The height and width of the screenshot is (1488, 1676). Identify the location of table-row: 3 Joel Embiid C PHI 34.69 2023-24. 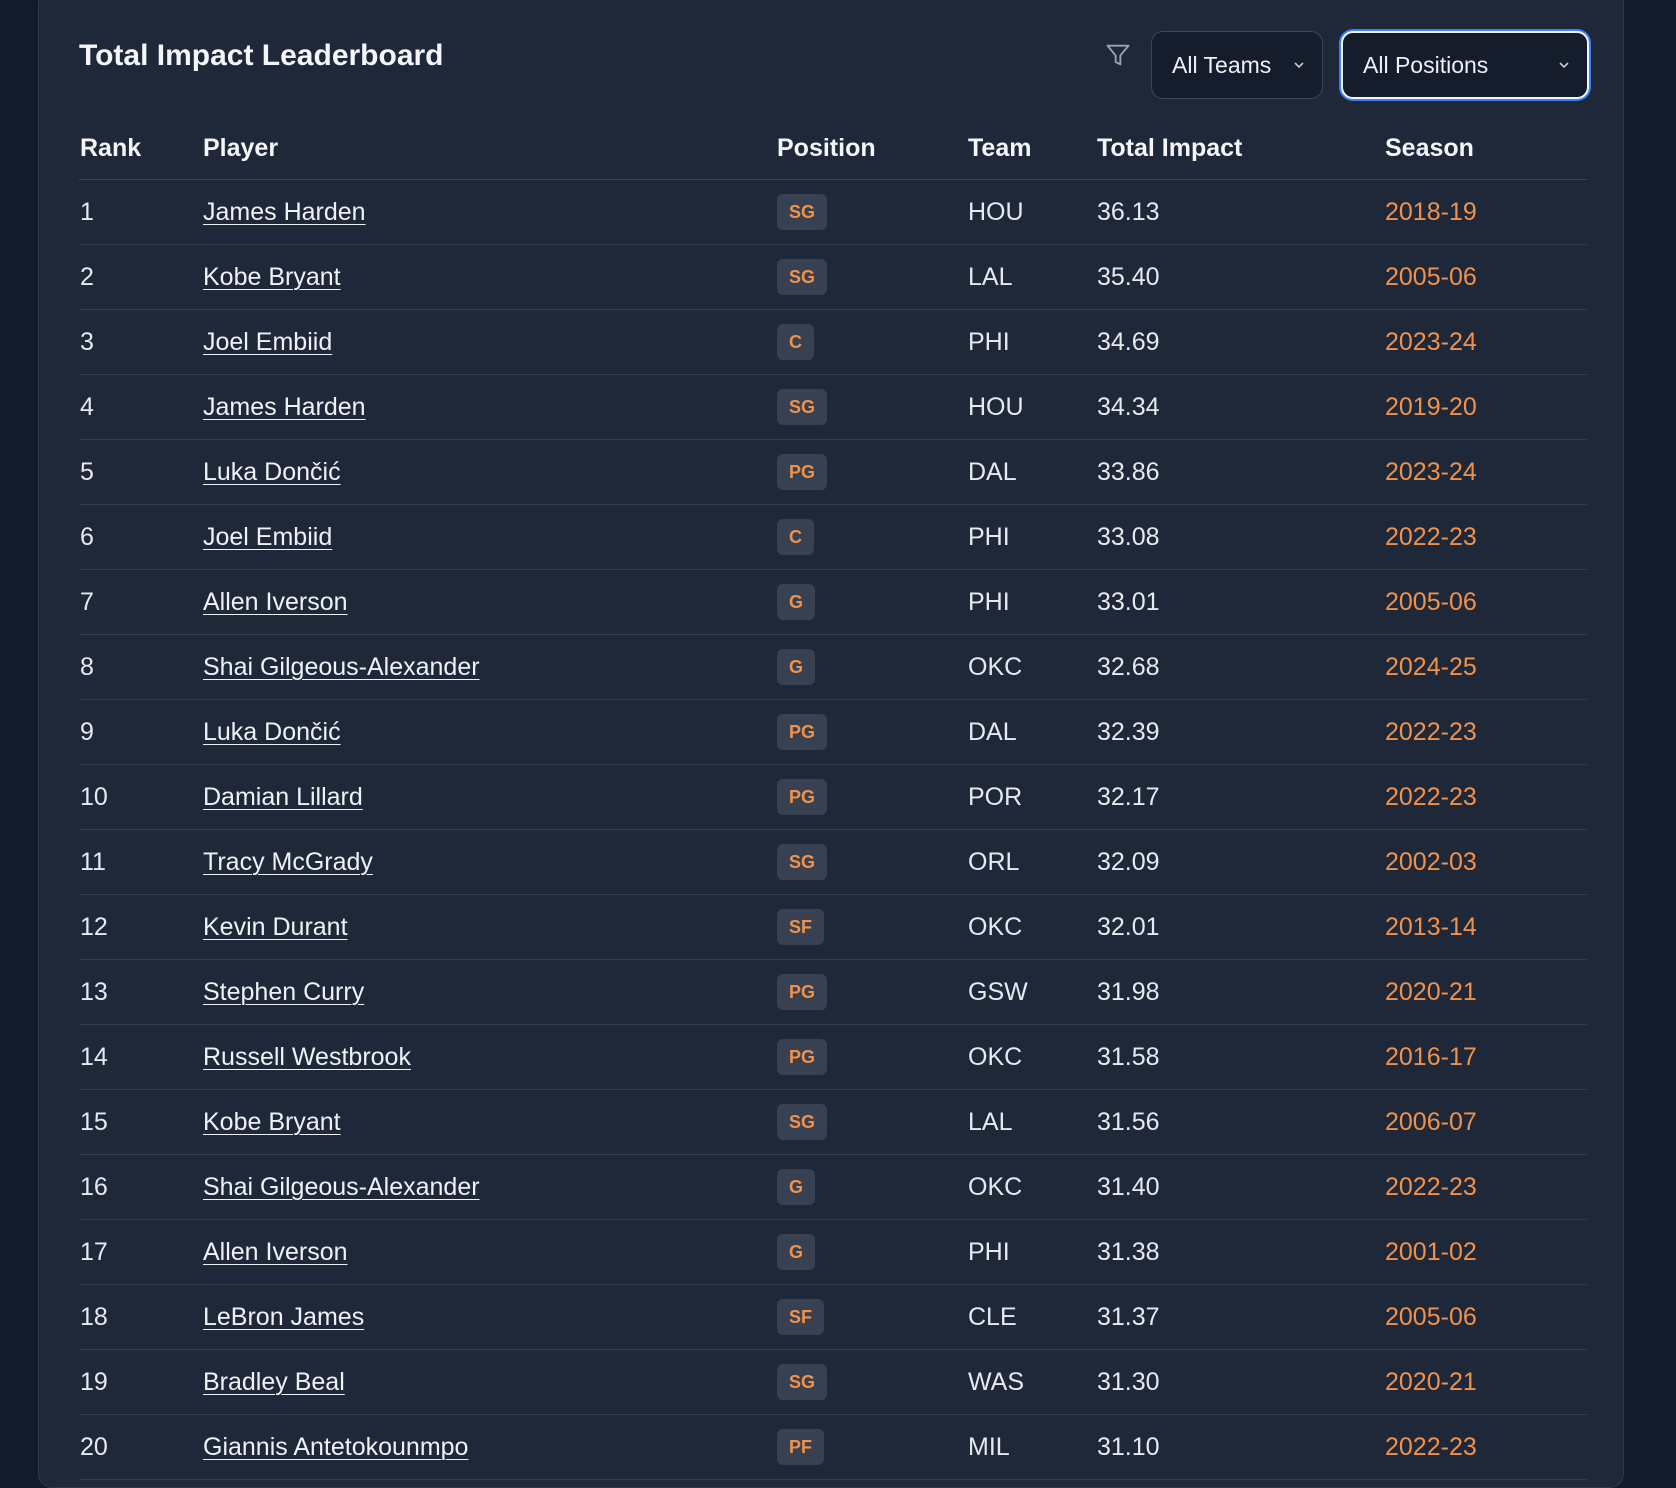
(833, 342).